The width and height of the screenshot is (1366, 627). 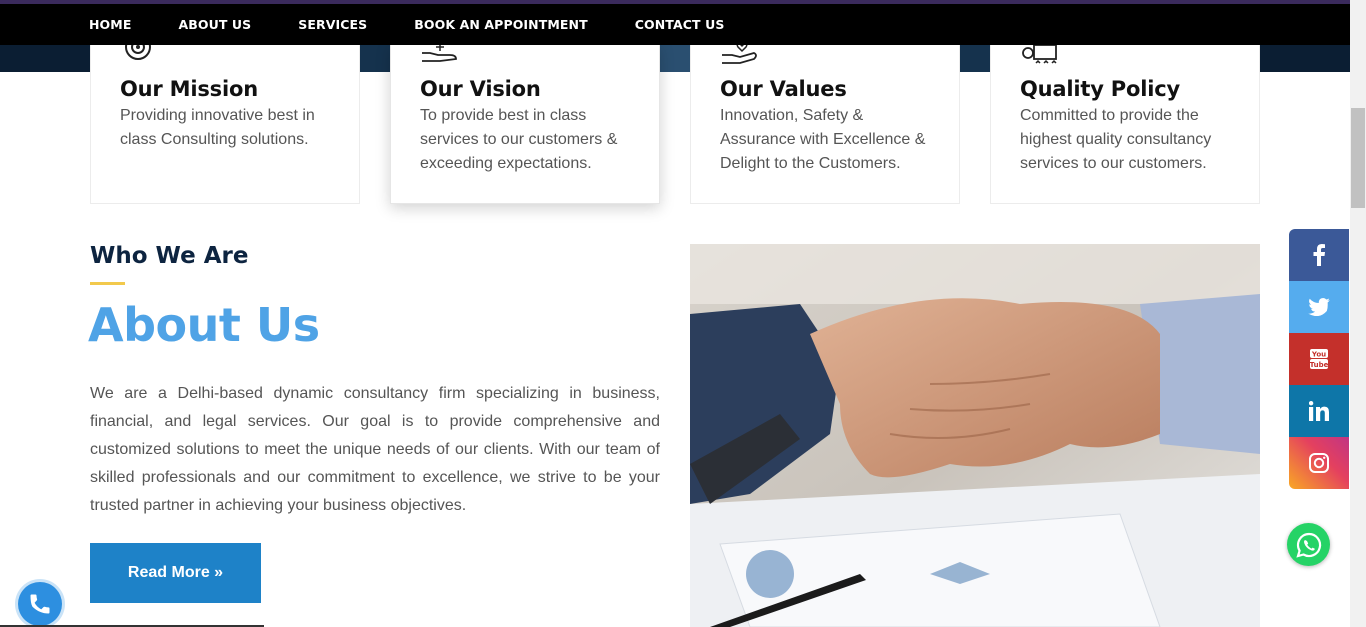 I want to click on instagram-icon, so click(x=1319, y=463).